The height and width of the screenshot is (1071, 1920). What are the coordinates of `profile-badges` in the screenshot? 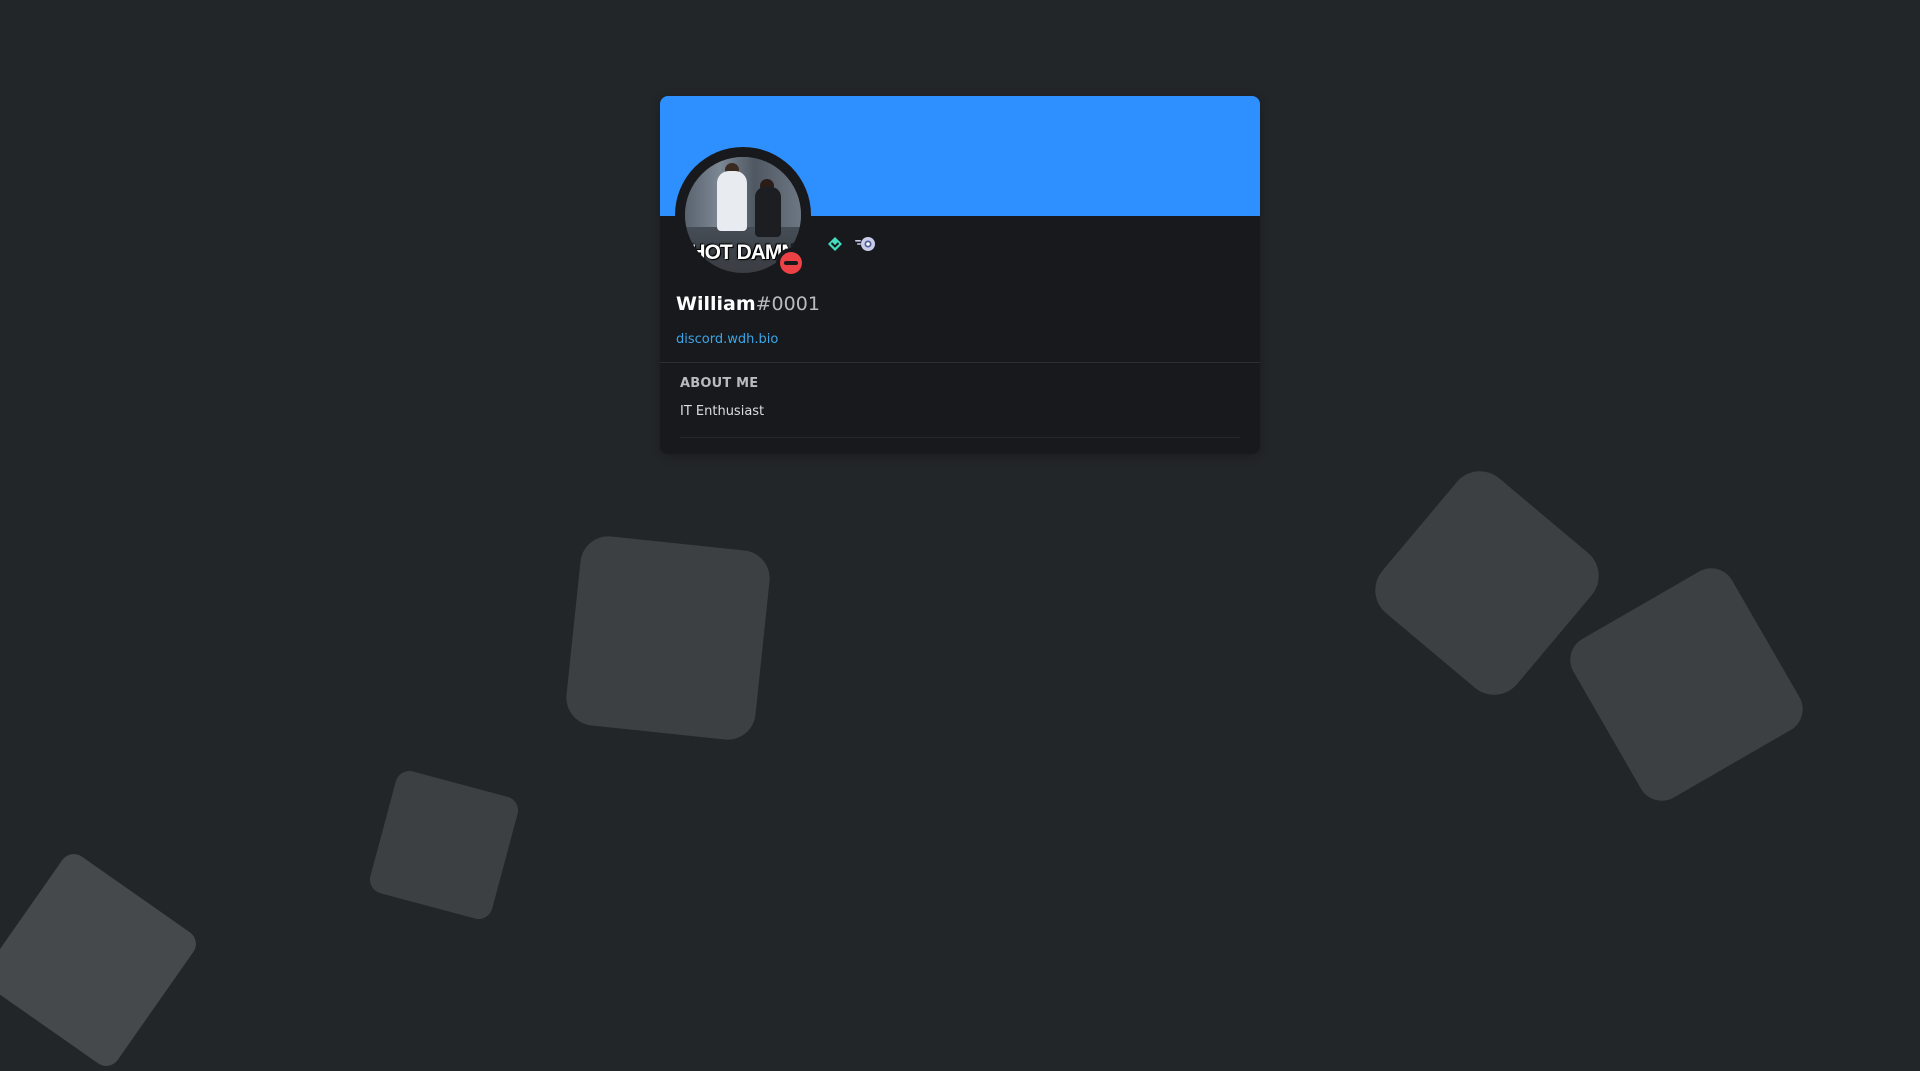 It's located at (850, 244).